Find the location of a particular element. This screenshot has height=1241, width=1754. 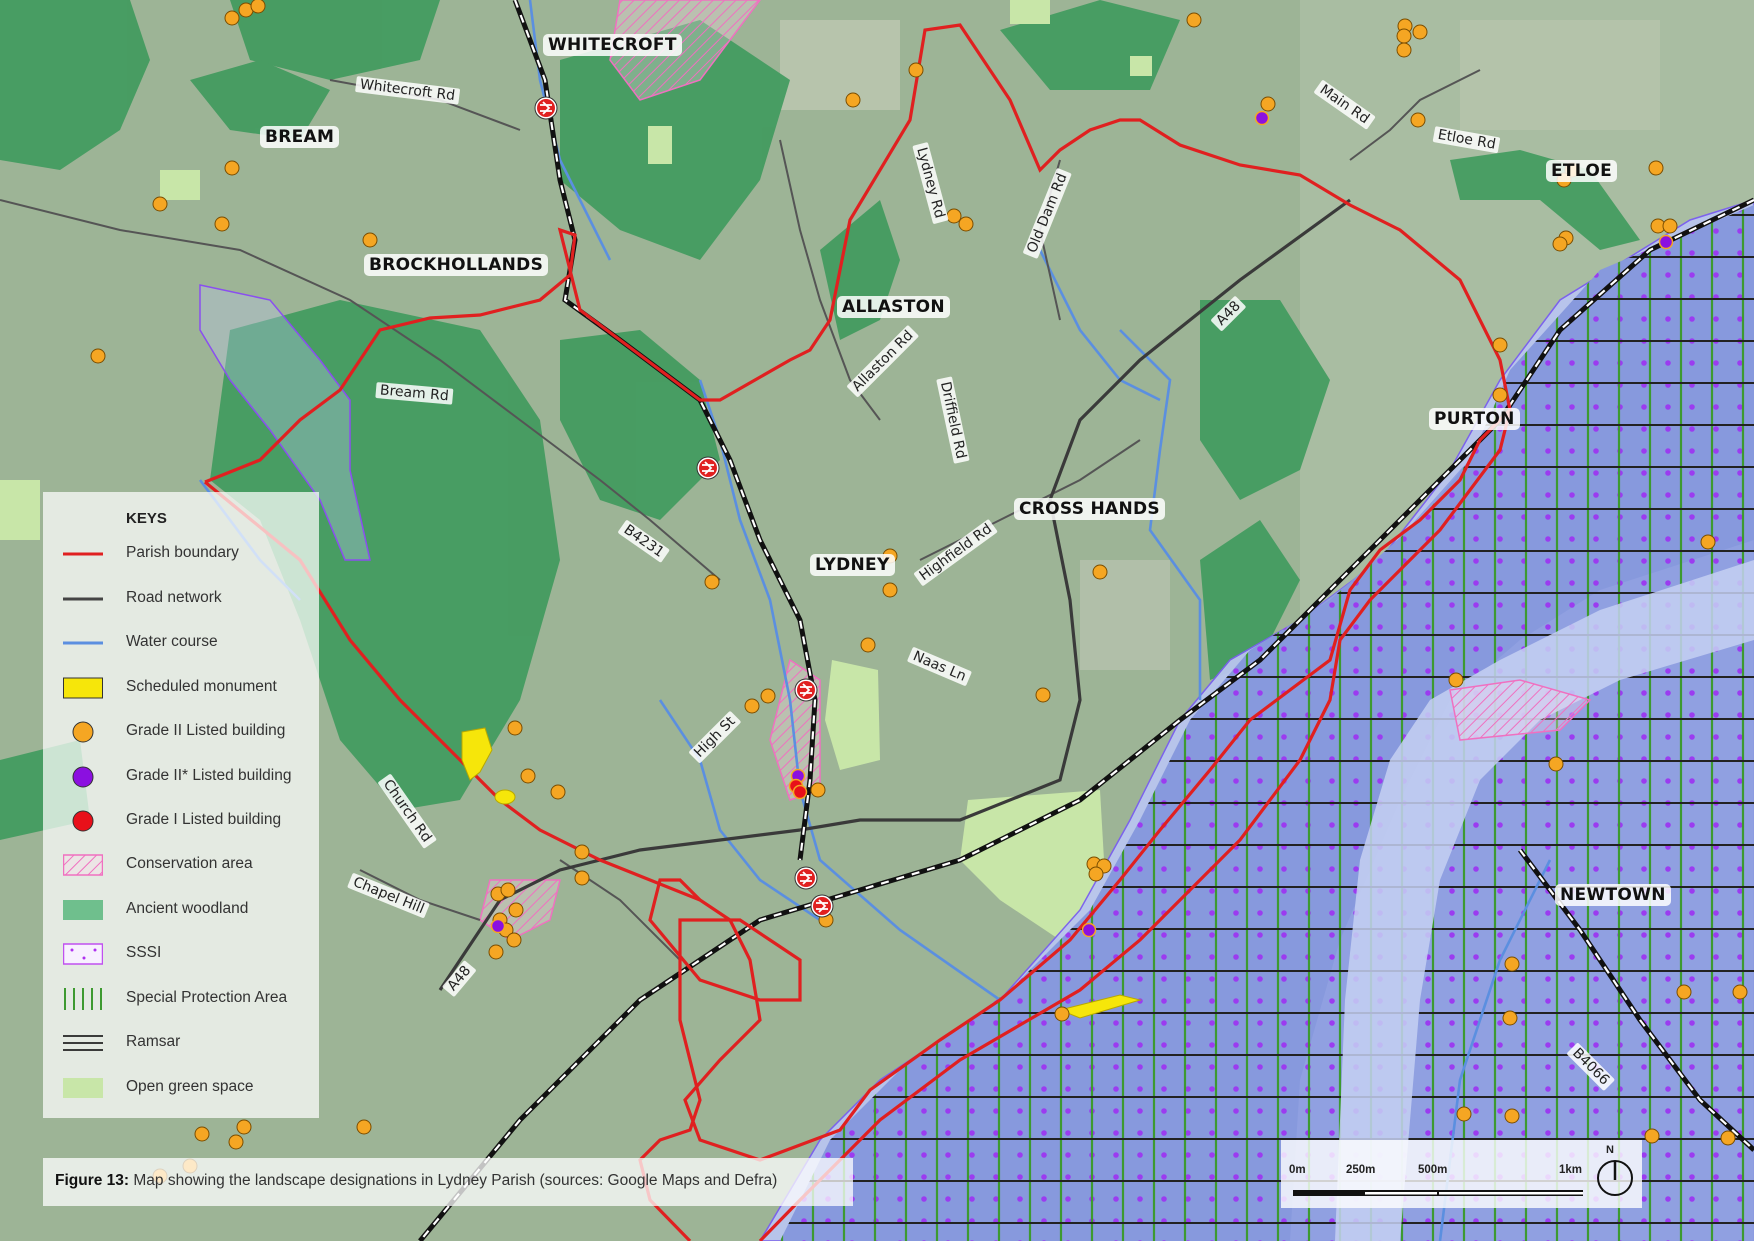

legend-label: Road network is located at coordinates (174, 597).